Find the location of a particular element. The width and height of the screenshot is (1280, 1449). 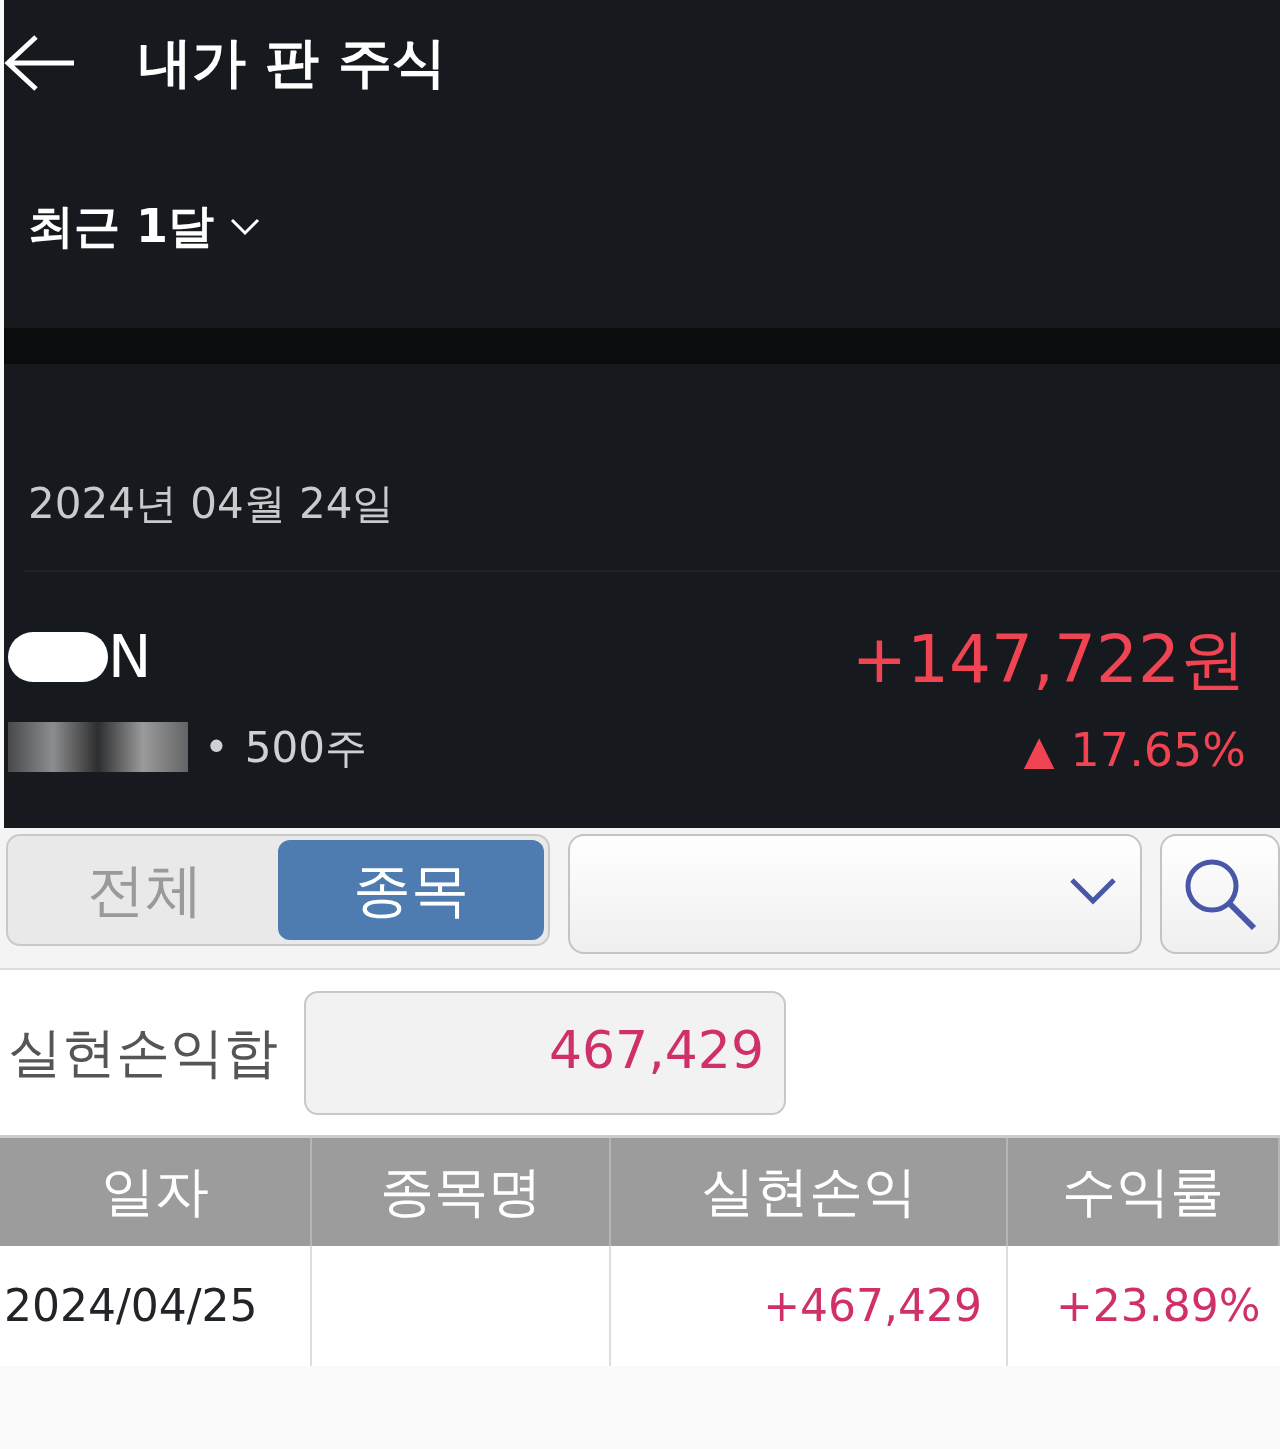

profit-amount: +147,722원 is located at coordinates (1048, 660).